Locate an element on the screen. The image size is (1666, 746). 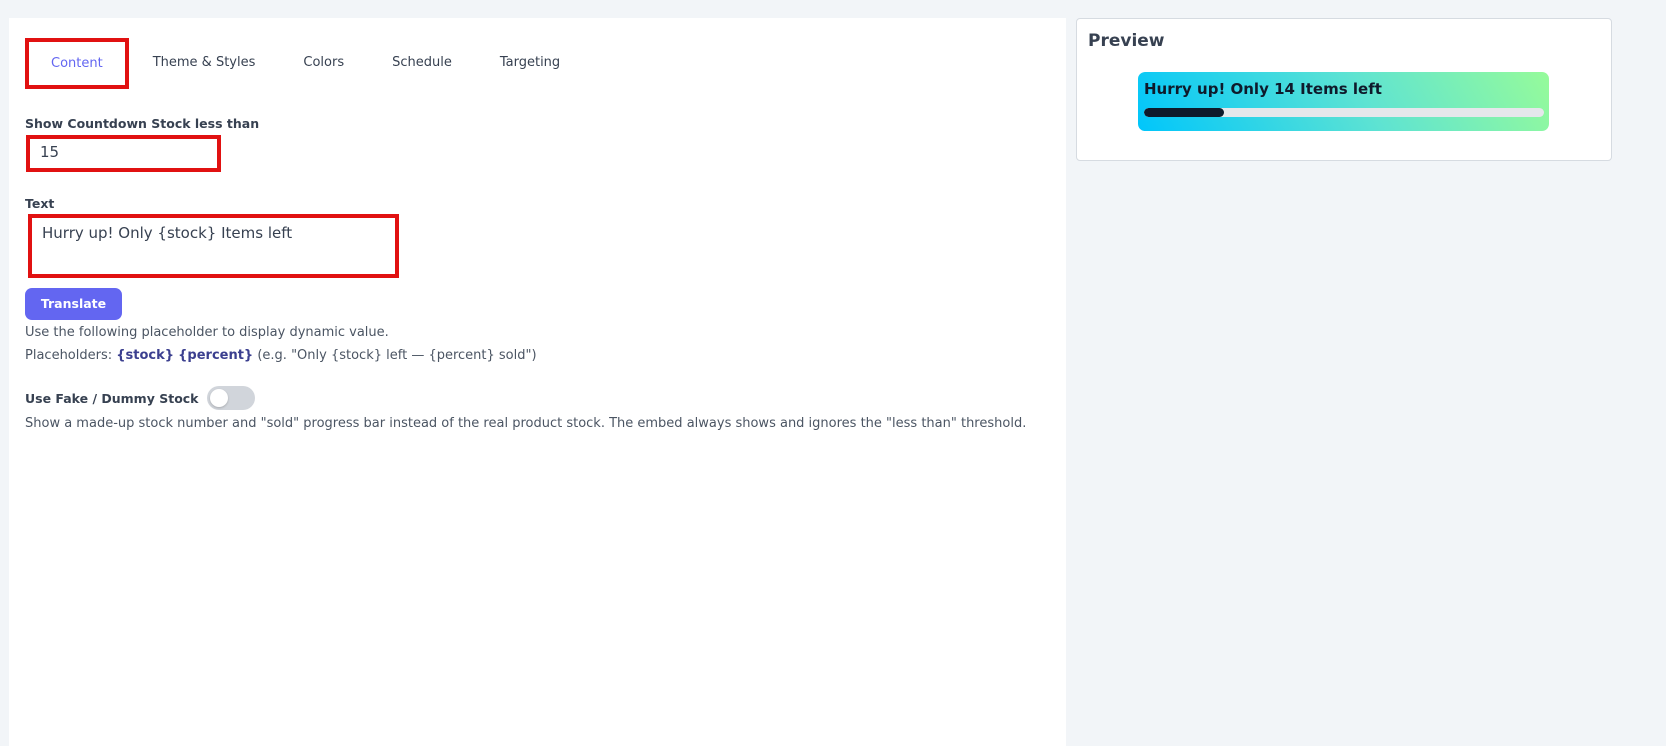
tab-theme-styles: Theme & Styles is located at coordinates (204, 63).